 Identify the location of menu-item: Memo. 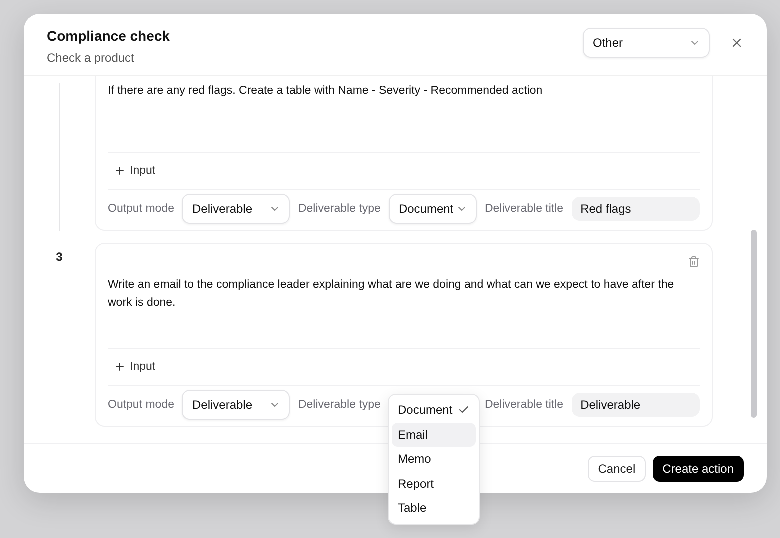
(434, 459).